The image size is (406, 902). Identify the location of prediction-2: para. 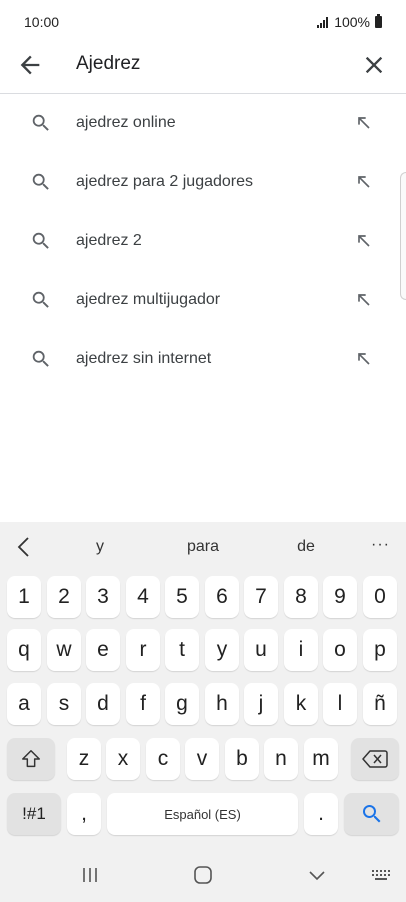
(203, 547).